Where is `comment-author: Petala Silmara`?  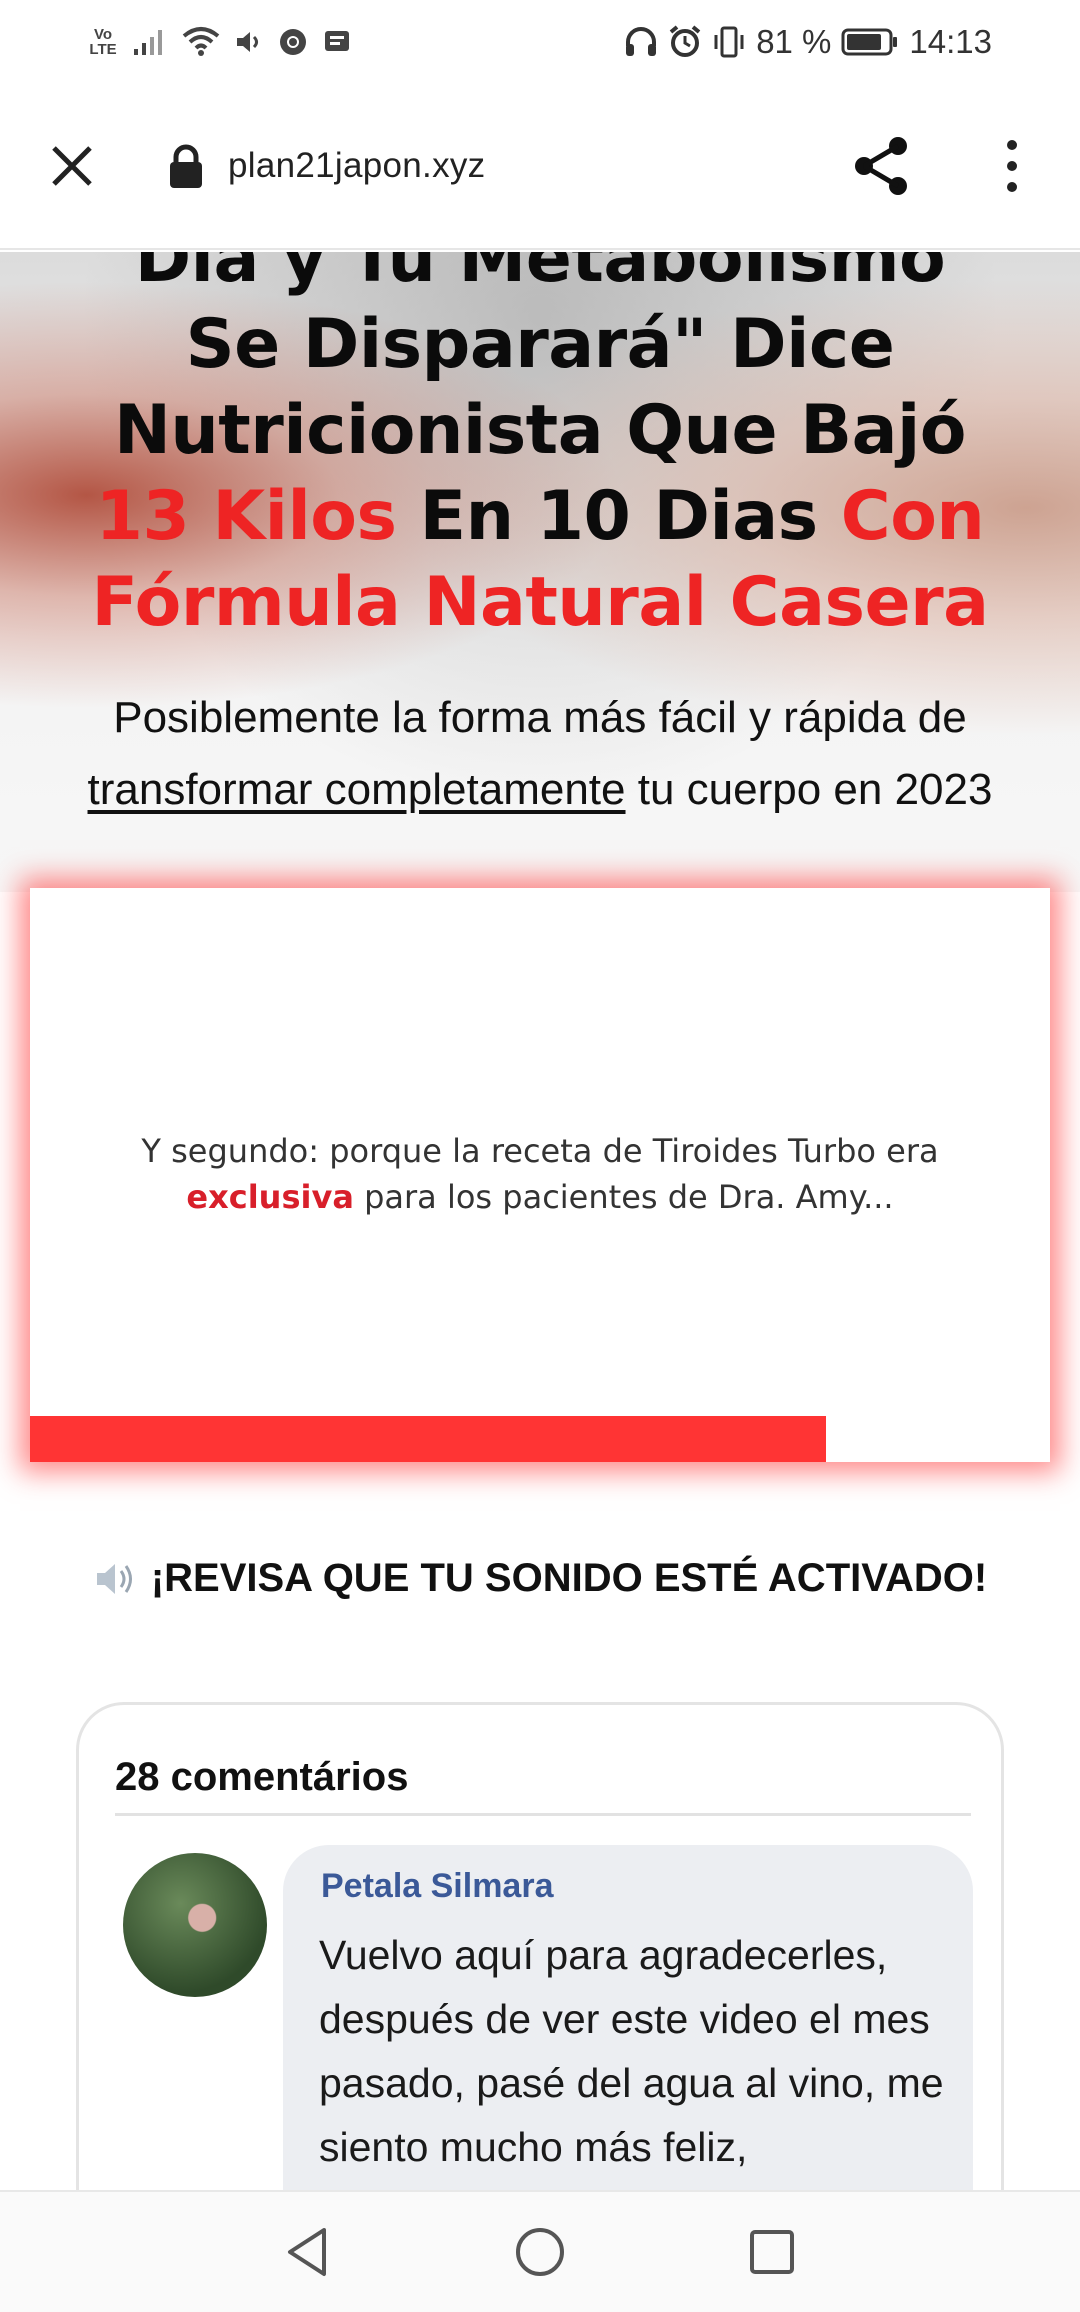
comment-author: Petala Silmara is located at coordinates (437, 1886).